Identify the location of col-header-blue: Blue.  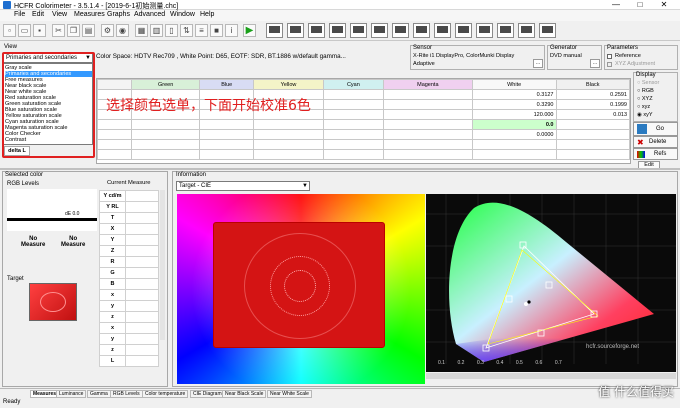
(227, 84).